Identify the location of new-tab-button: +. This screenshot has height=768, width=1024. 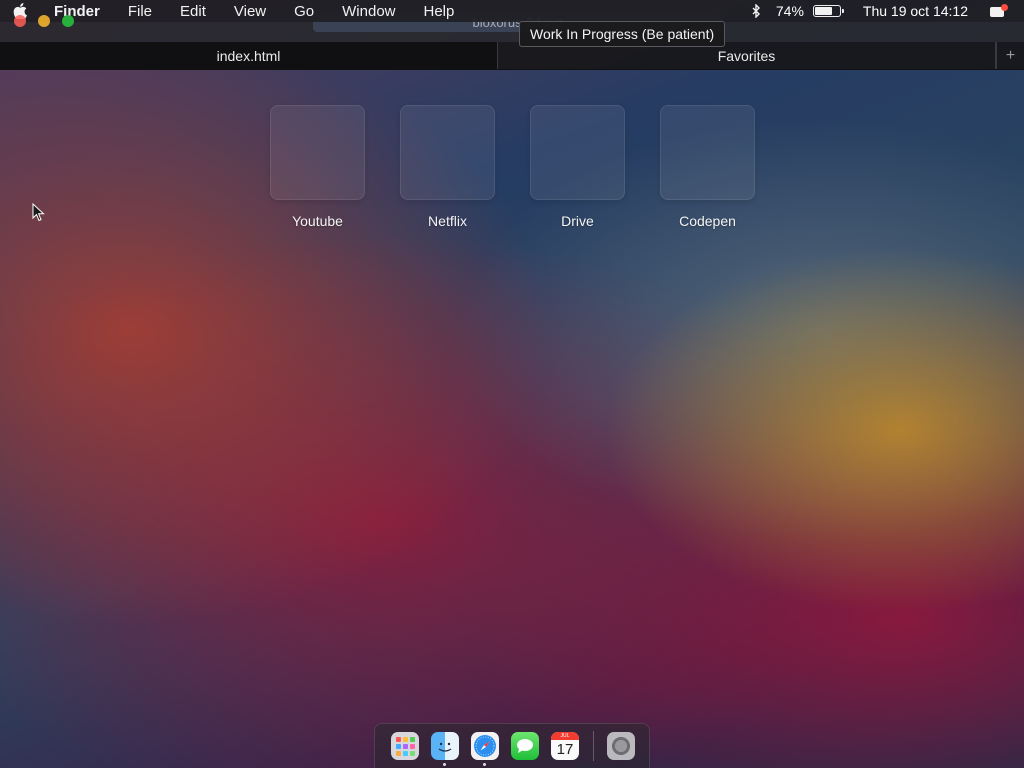
(1010, 55).